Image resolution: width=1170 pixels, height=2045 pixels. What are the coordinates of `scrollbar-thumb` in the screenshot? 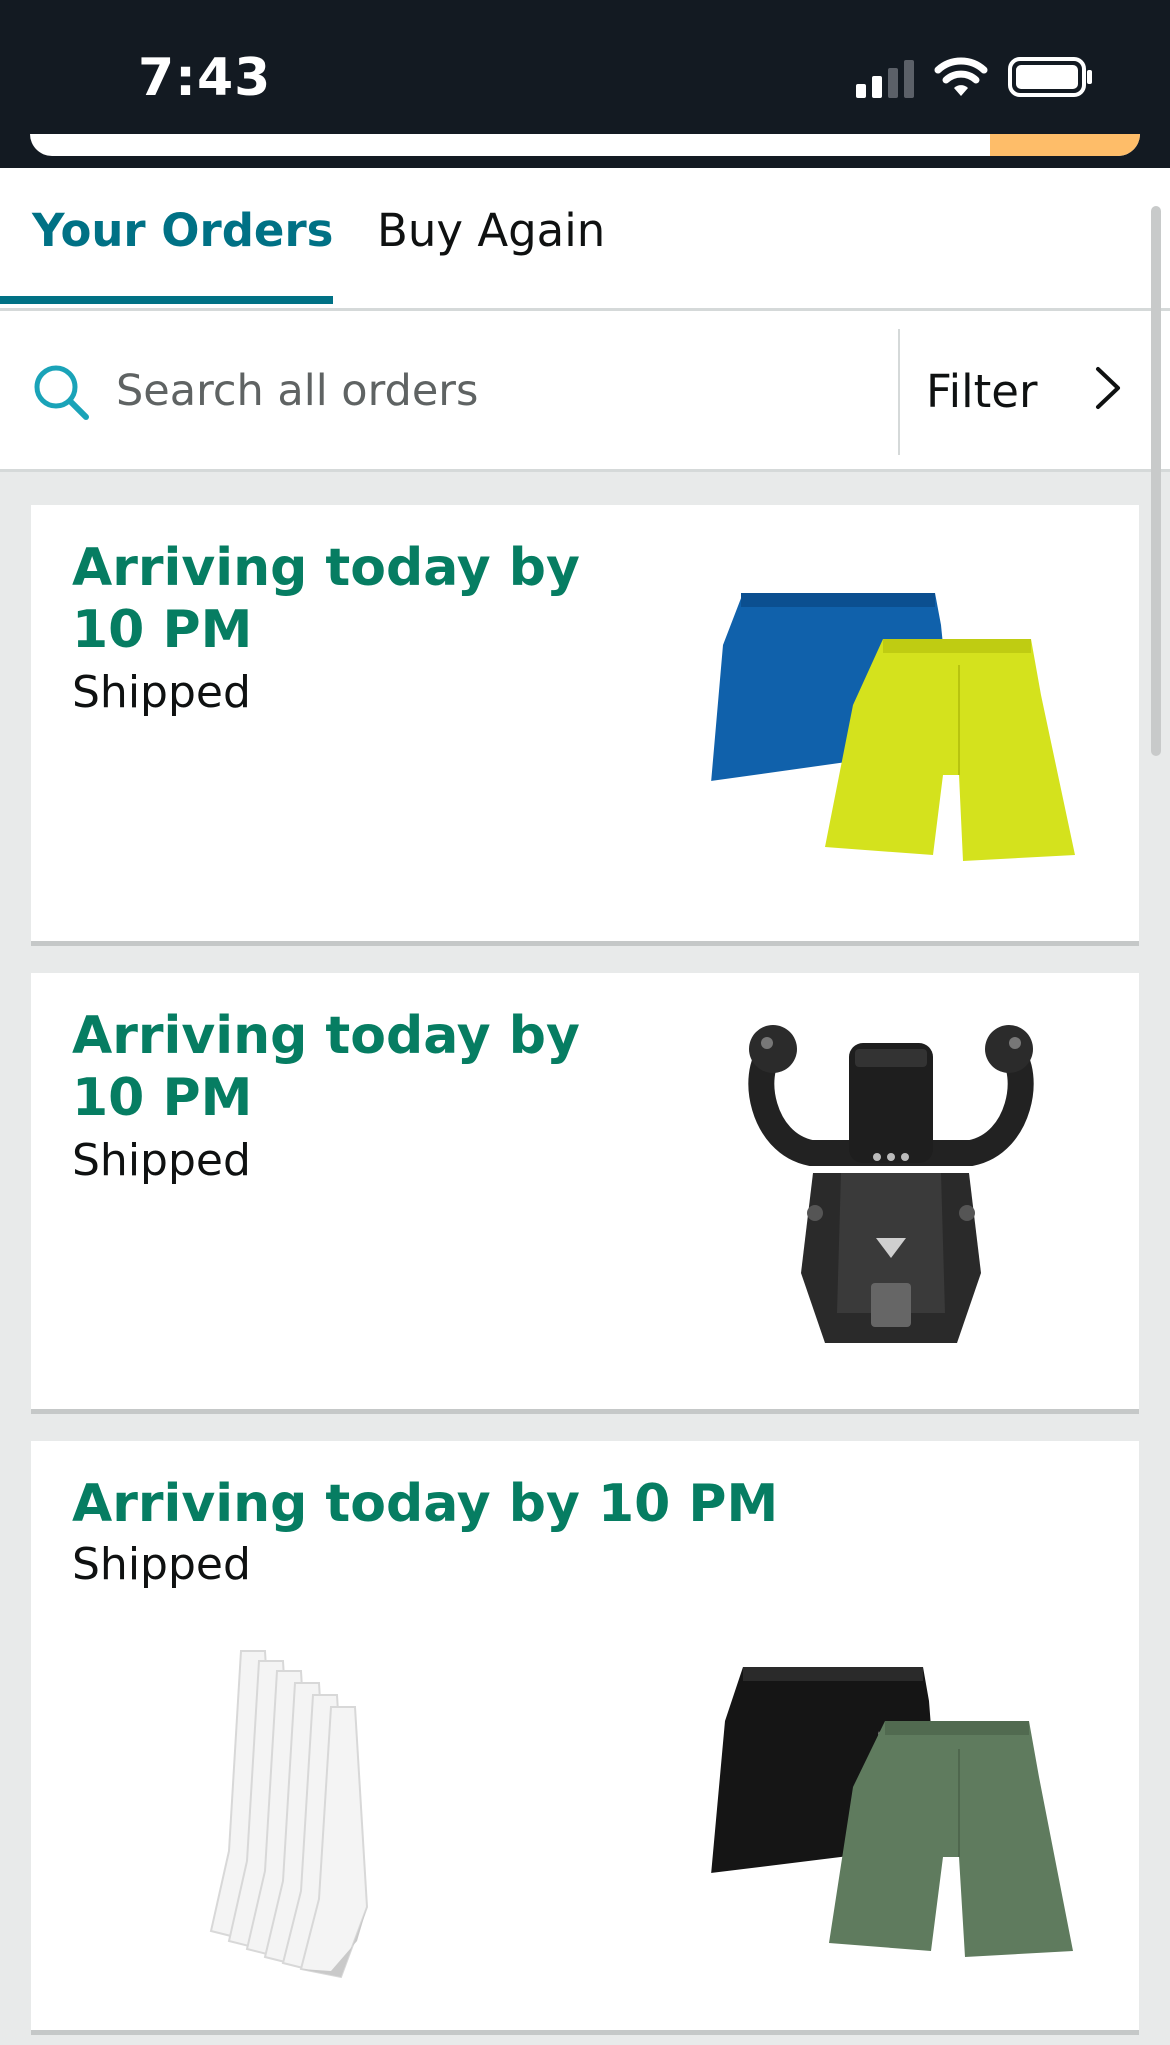 It's located at (1156, 481).